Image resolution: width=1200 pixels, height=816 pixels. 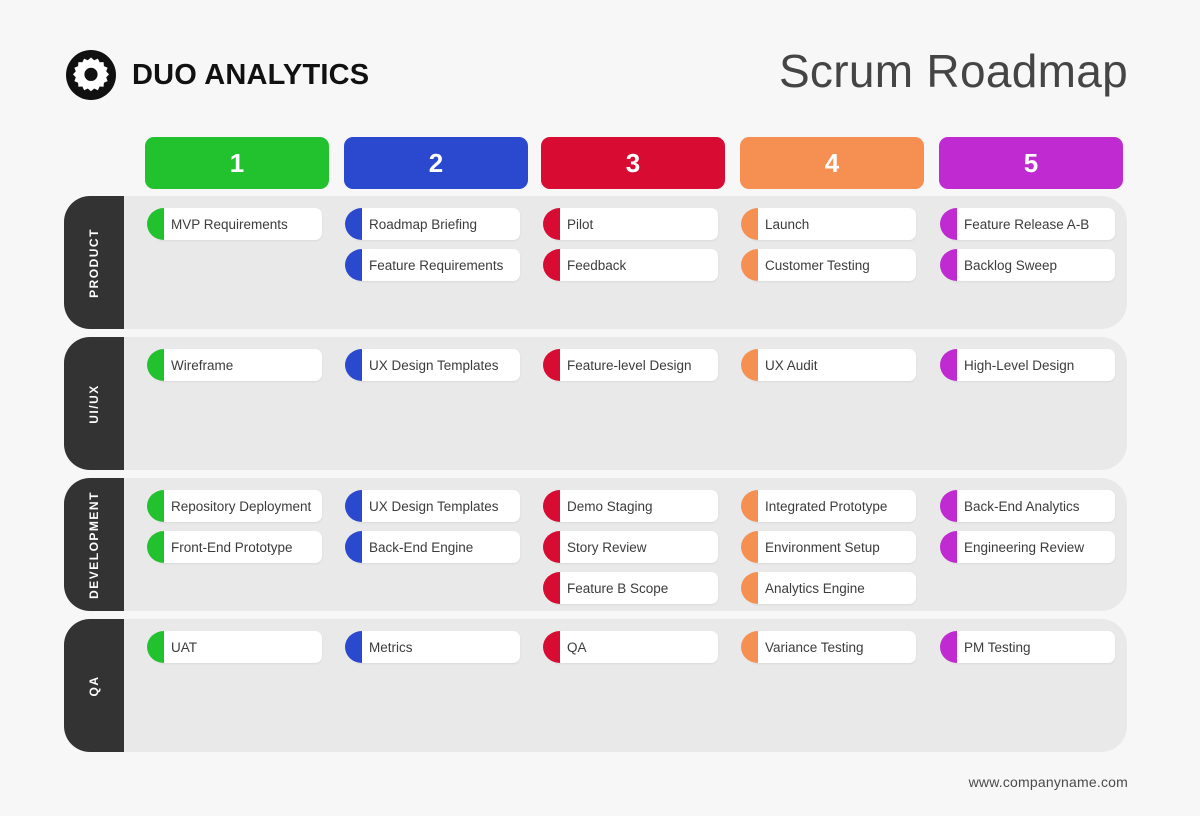 I want to click on brand-logo: DUO ANALYTICS, so click(x=217, y=75).